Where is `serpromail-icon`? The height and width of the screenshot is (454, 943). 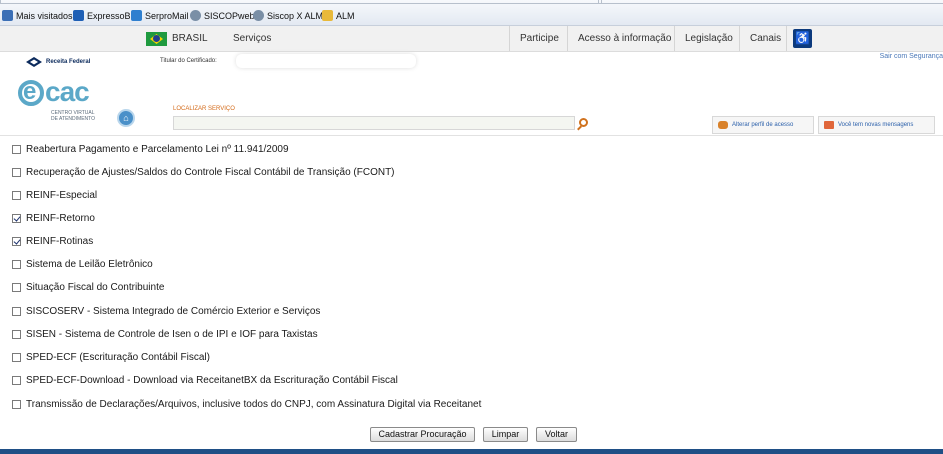
serpromail-icon is located at coordinates (136, 15).